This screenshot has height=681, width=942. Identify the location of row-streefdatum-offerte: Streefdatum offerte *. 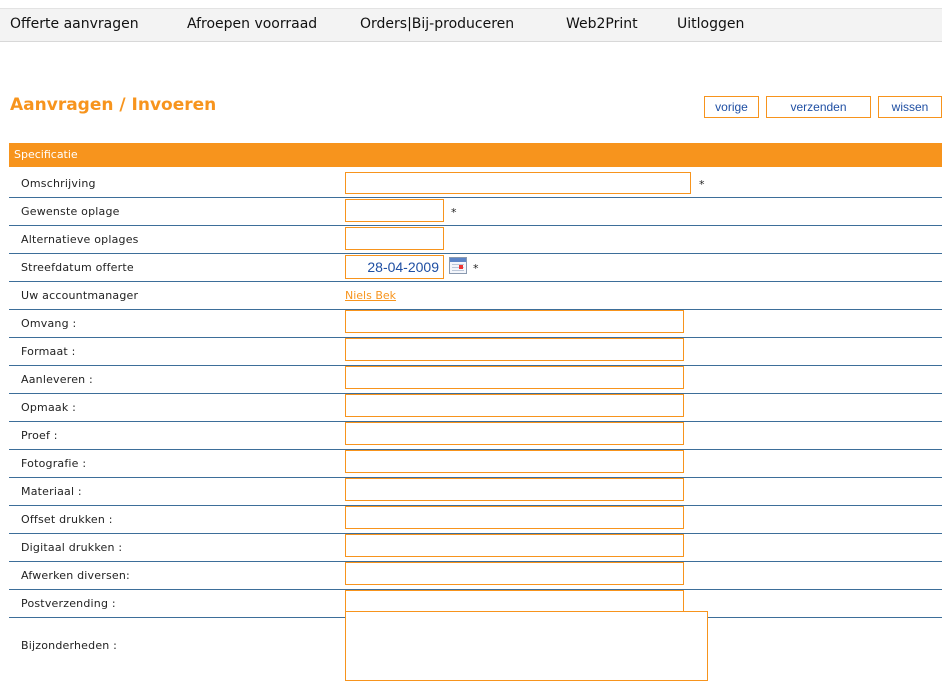
(475, 268).